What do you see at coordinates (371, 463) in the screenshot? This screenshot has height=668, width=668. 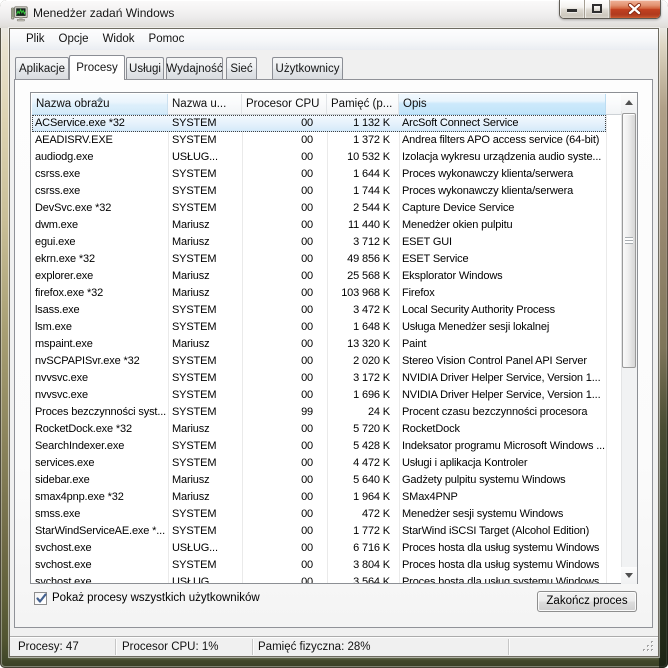 I see `process-cell: 4 472 K` at bounding box center [371, 463].